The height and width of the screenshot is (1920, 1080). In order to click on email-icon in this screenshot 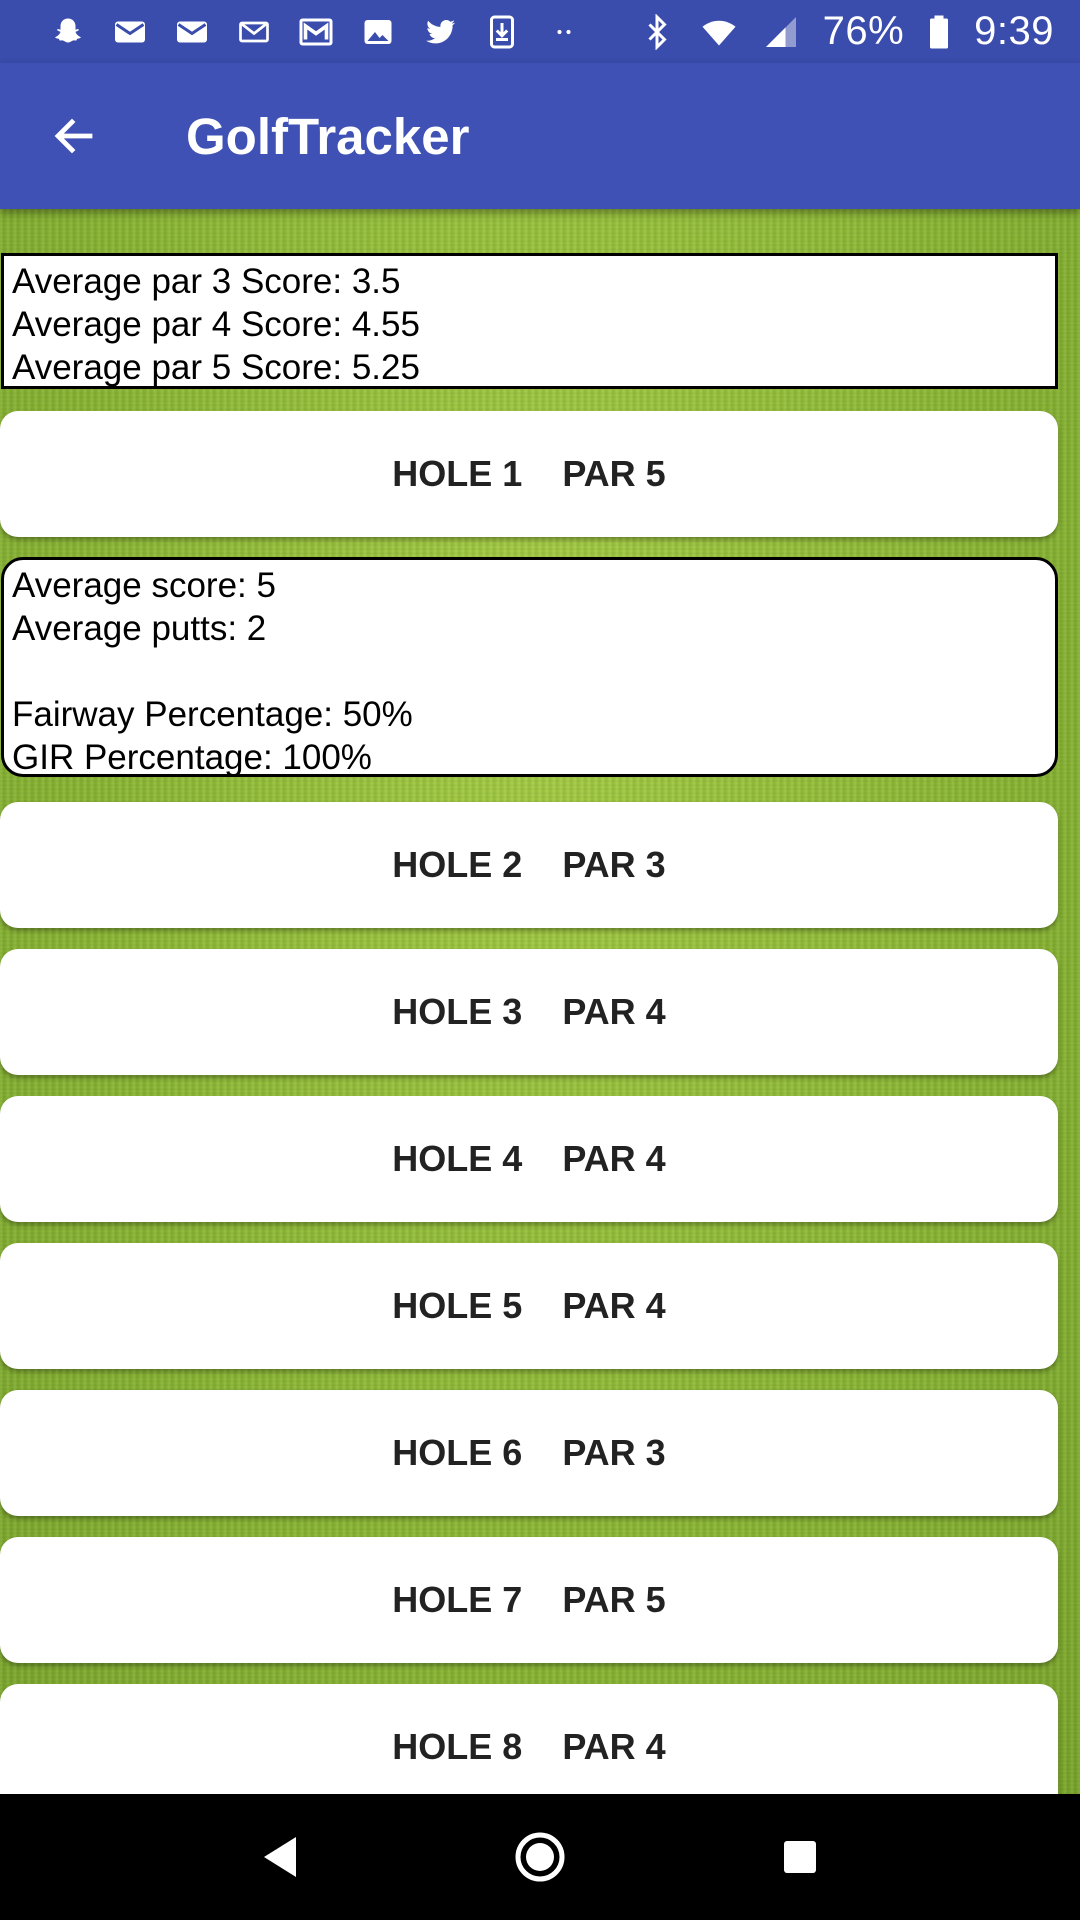, I will do `click(254, 32)`.